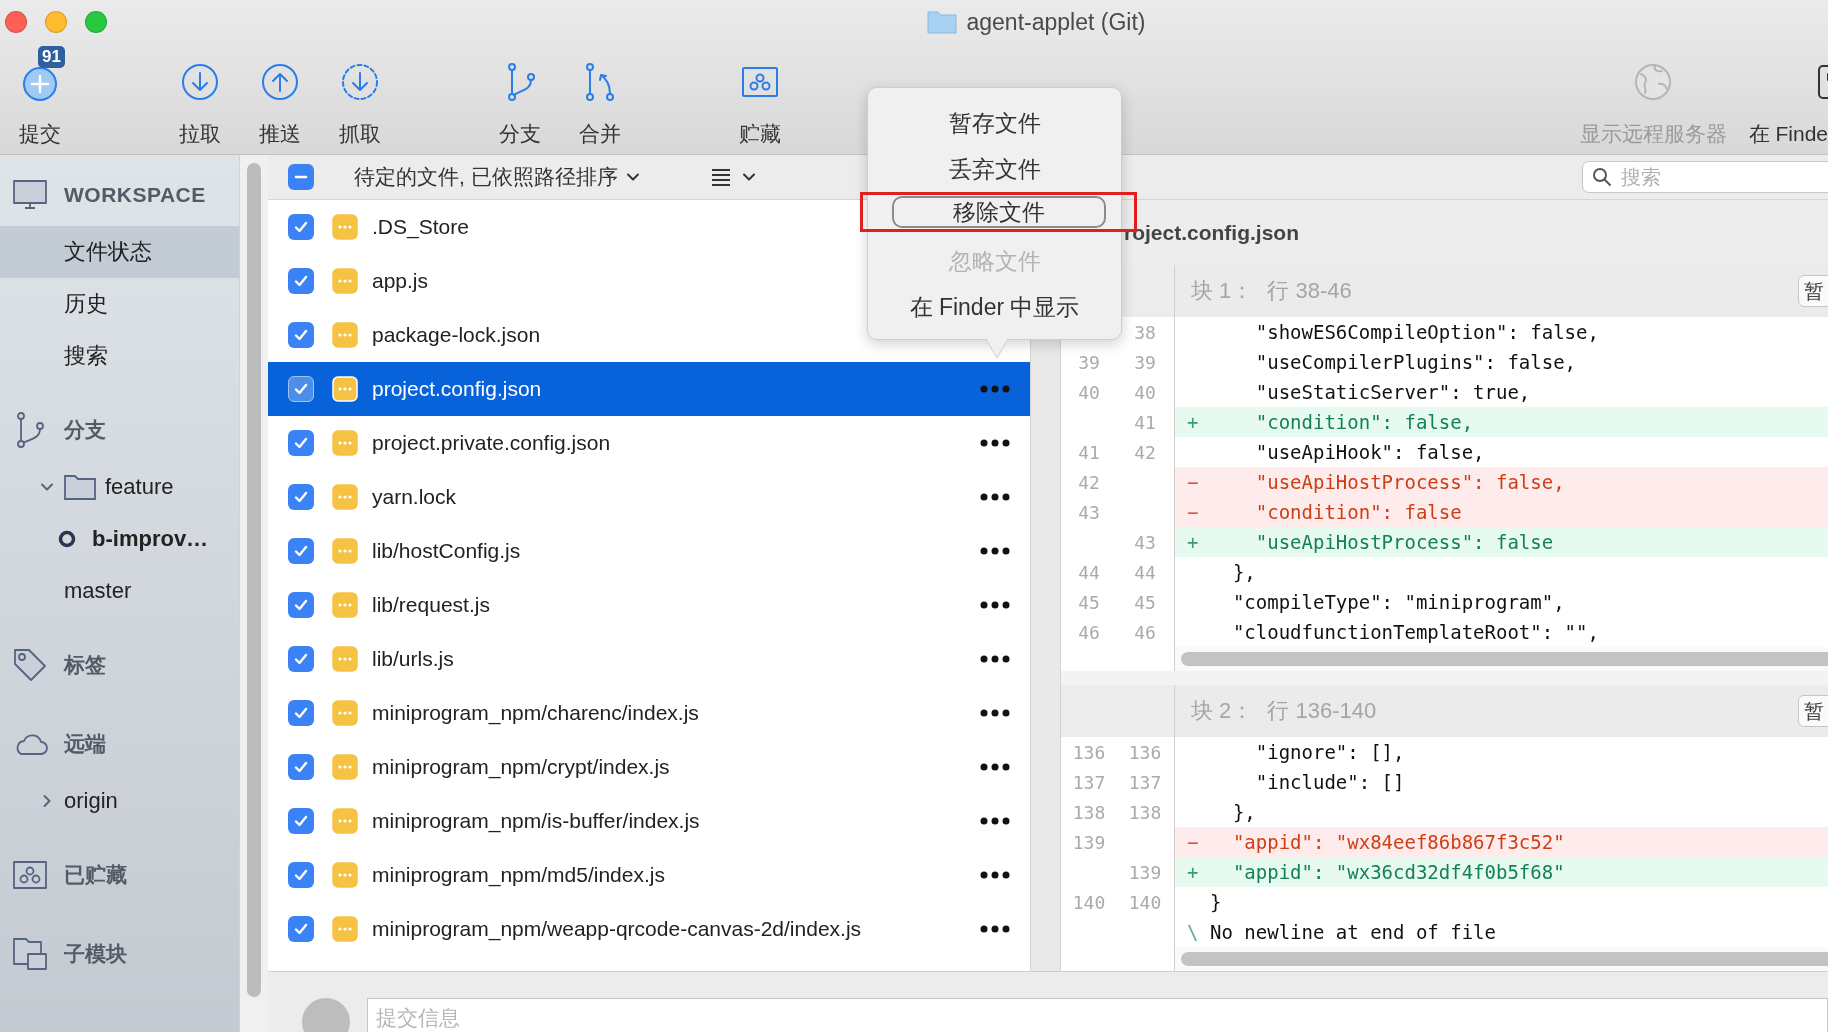 This screenshot has height=1032, width=1828. I want to click on file-name: project.config.json, so click(457, 389).